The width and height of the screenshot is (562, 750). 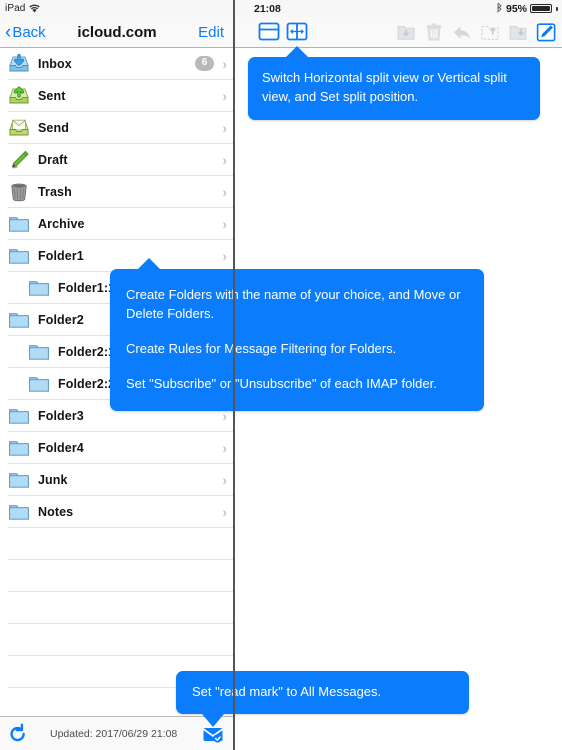 I want to click on mailbox-label: Archive, so click(x=61, y=223).